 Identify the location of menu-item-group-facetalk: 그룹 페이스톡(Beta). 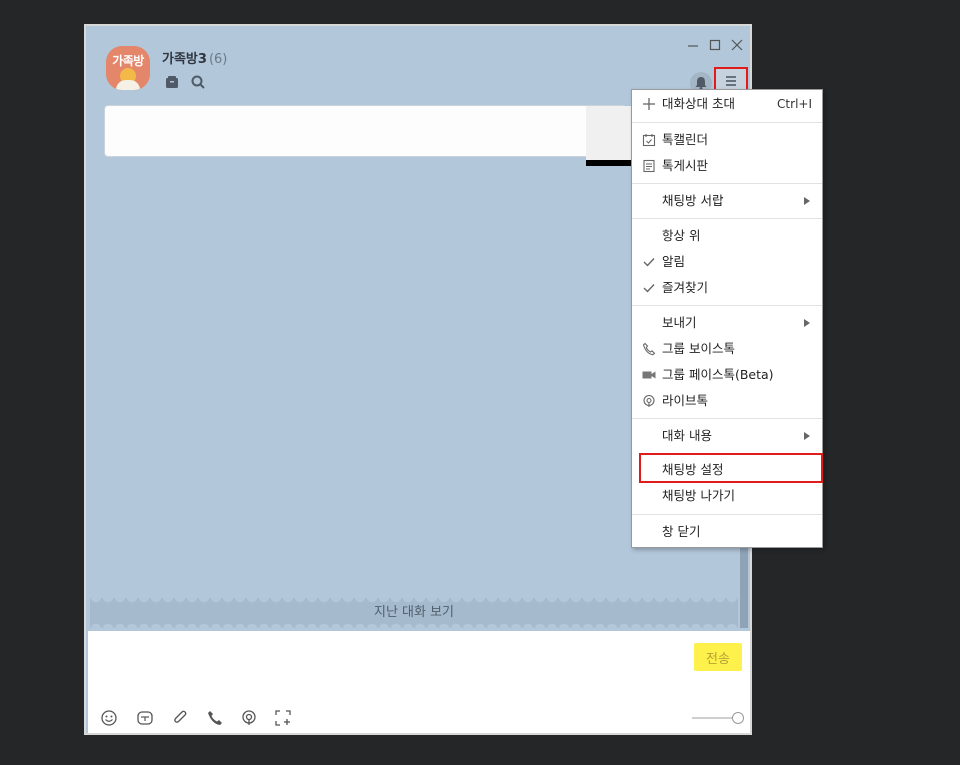
(727, 375).